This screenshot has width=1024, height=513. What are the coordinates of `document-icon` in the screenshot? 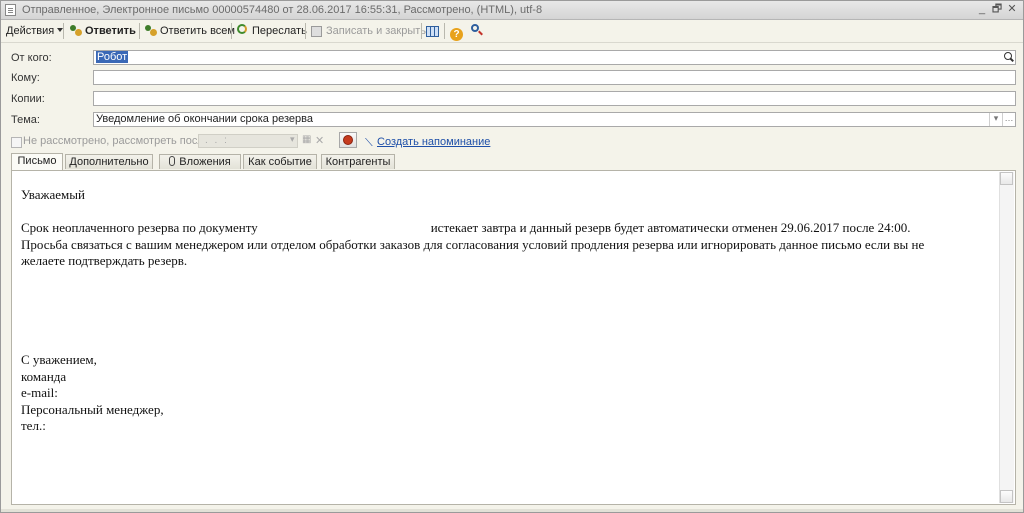 It's located at (10, 10).